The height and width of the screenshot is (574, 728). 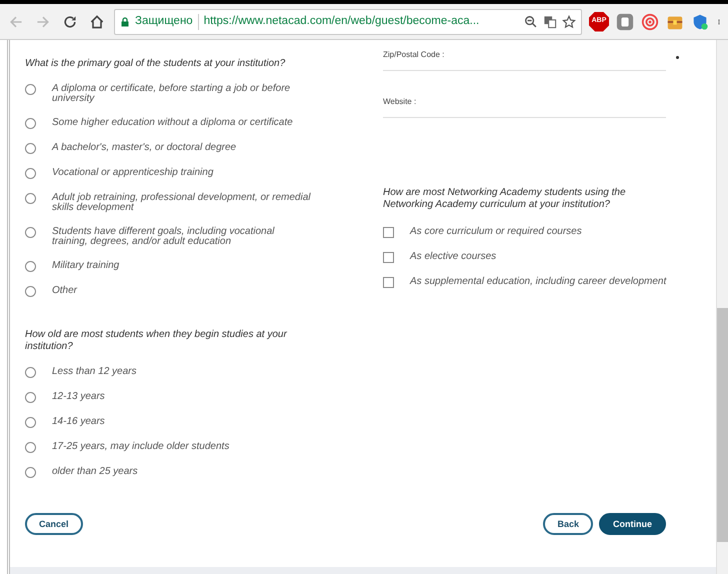 What do you see at coordinates (632, 524) in the screenshot?
I see `continue-button: Continue` at bounding box center [632, 524].